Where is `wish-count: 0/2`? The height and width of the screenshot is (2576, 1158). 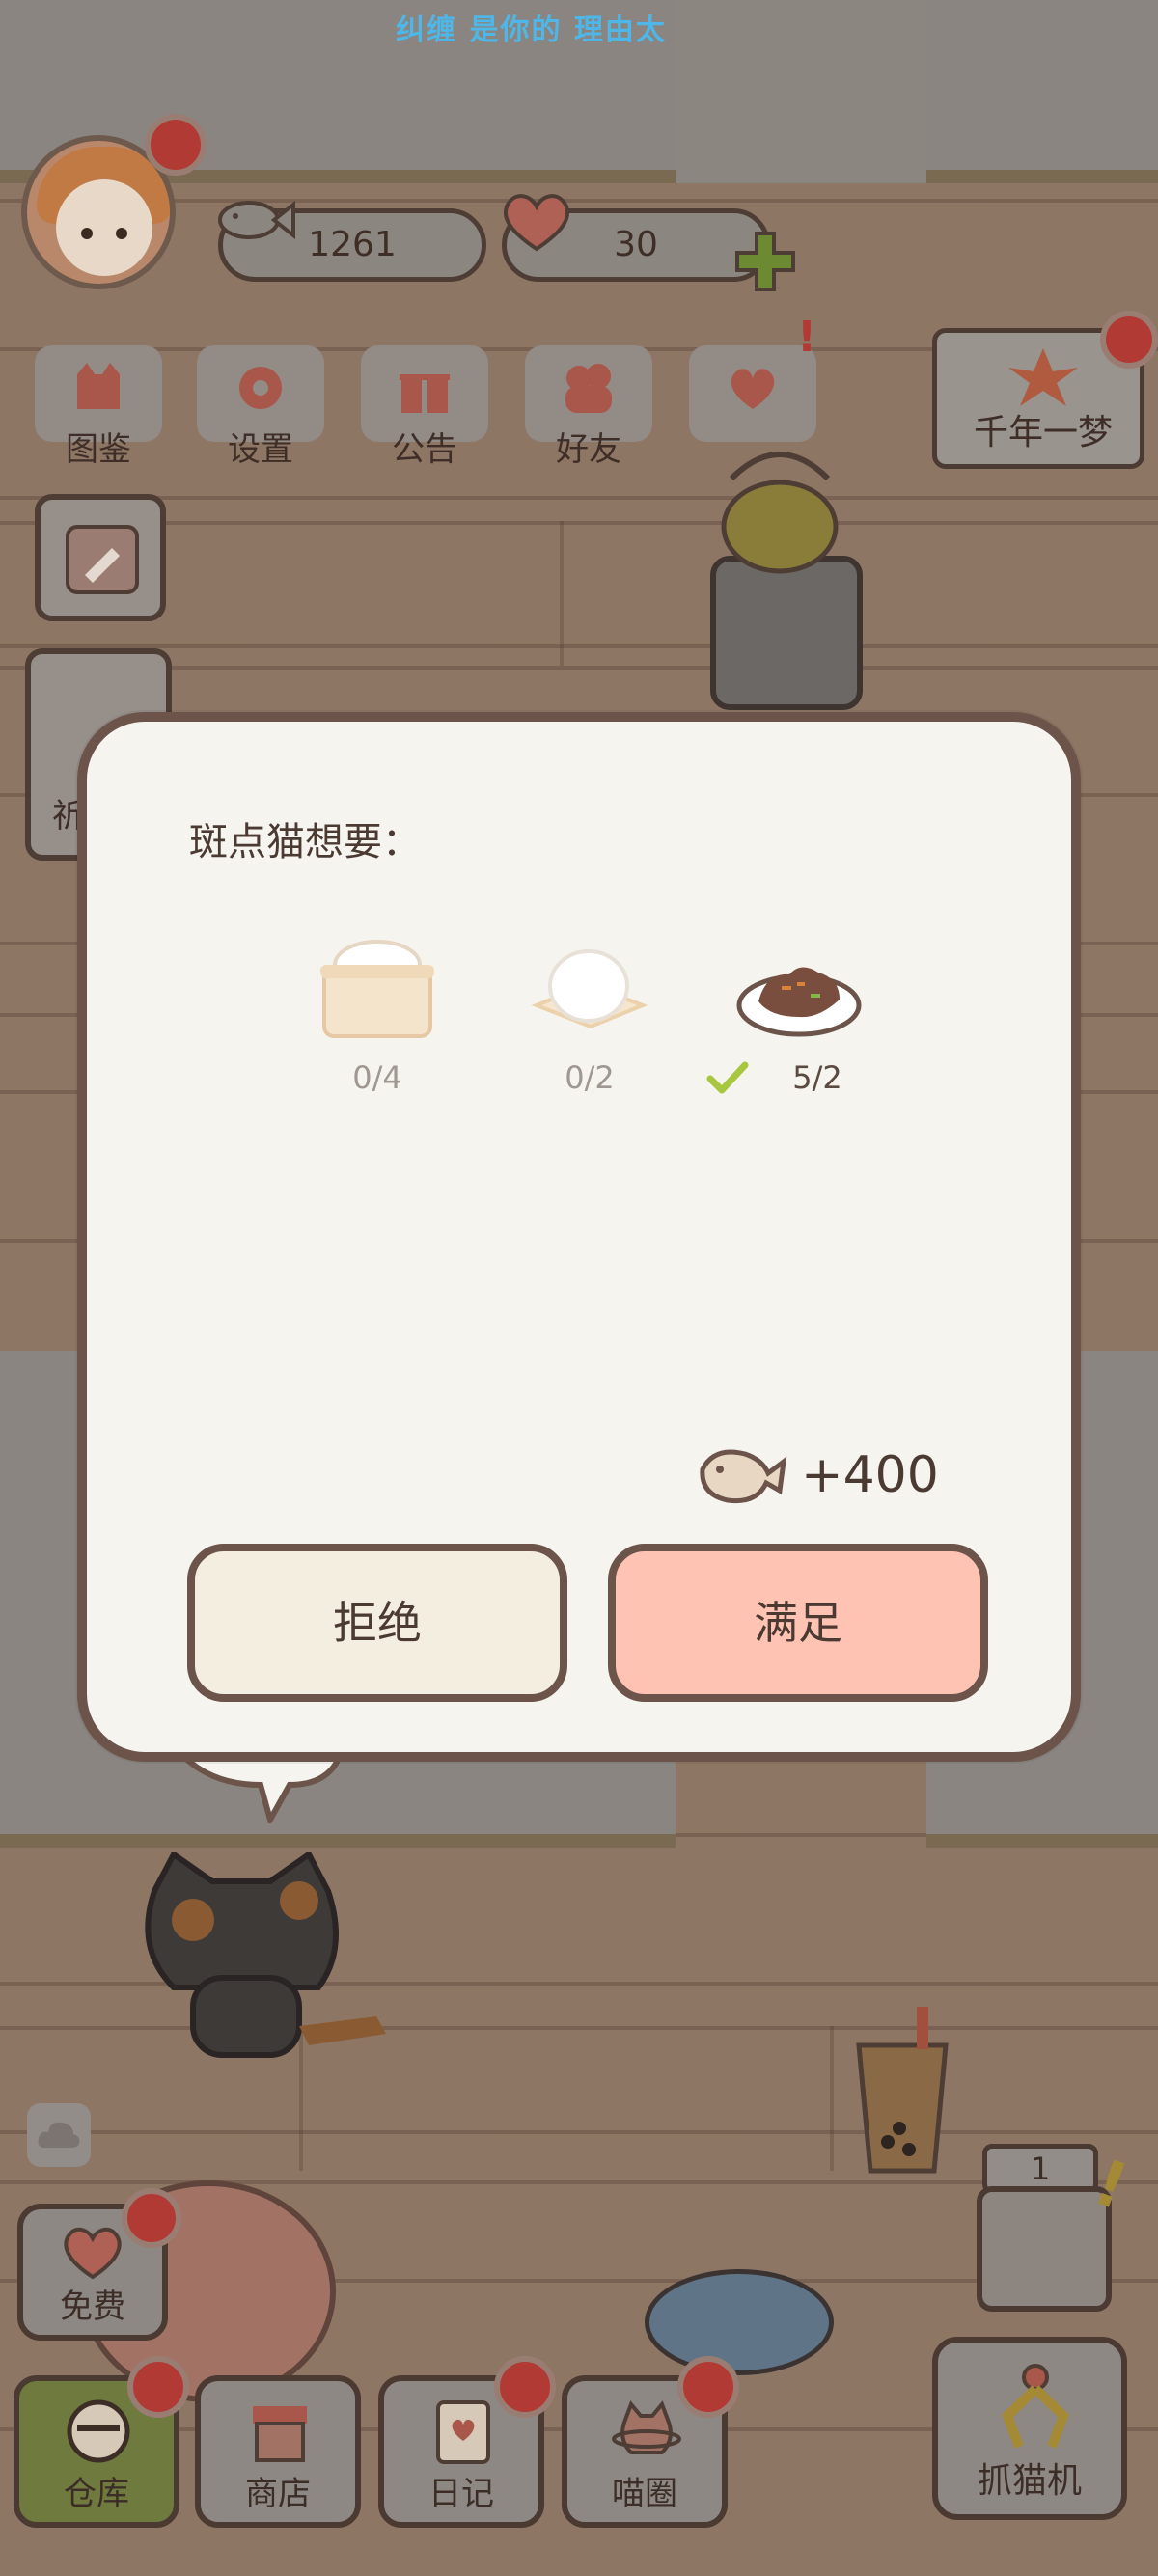
wish-count: 0/2 is located at coordinates (590, 1078).